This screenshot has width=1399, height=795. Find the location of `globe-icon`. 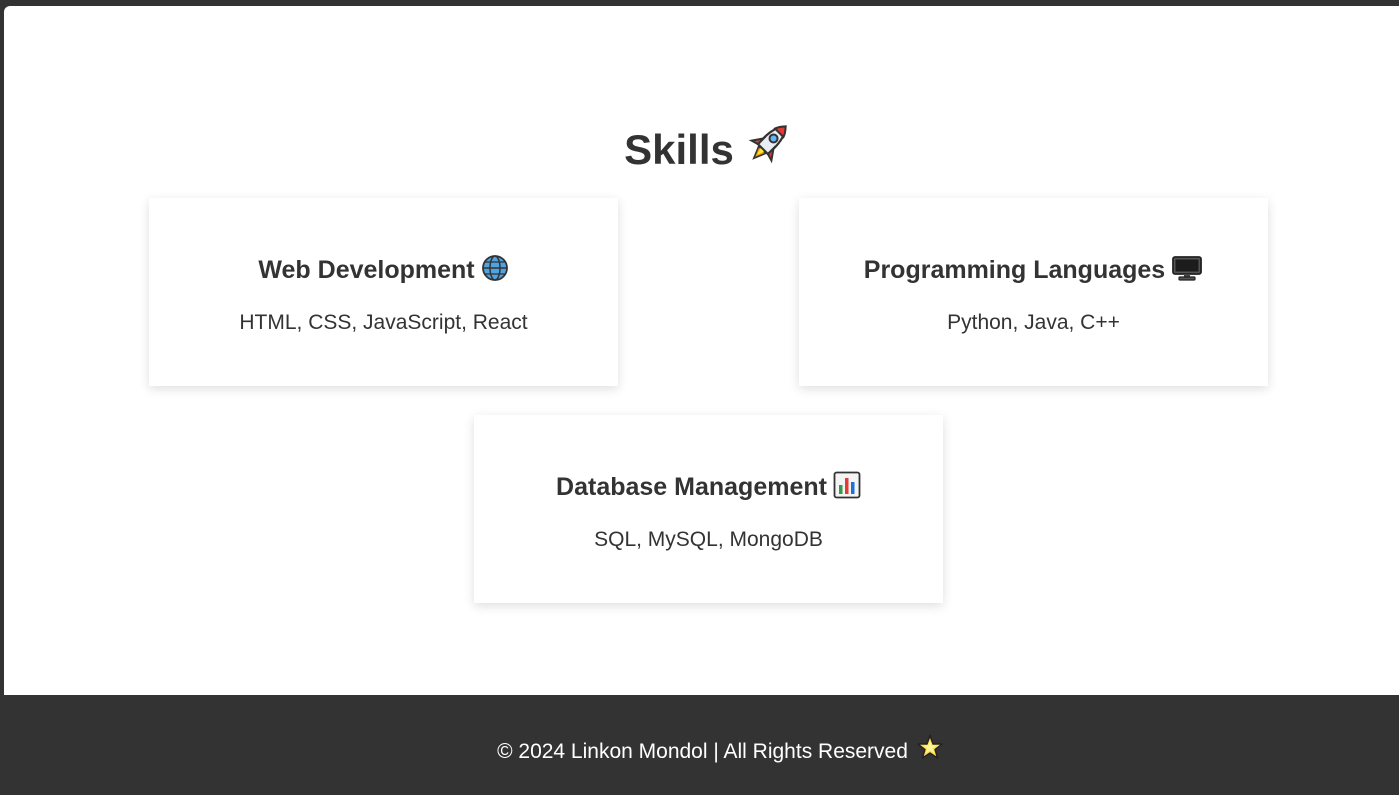

globe-icon is located at coordinates (495, 268).